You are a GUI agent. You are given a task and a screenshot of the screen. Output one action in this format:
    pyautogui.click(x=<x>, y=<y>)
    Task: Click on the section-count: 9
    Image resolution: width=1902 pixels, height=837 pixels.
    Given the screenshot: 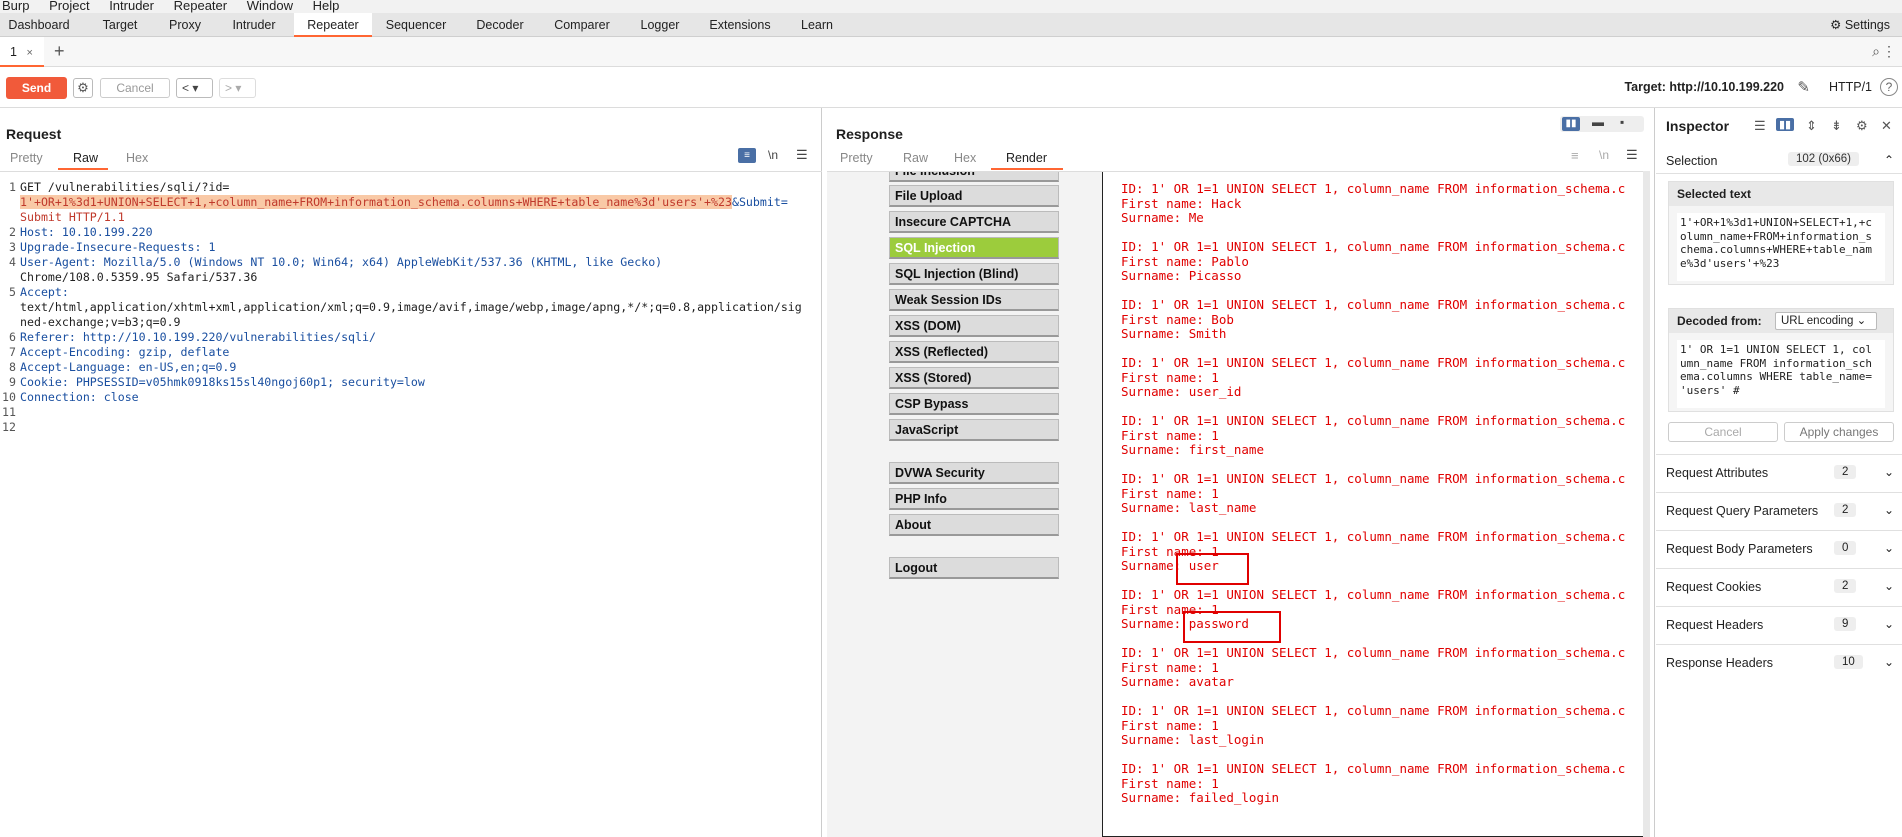 What is the action you would take?
    pyautogui.click(x=1845, y=624)
    